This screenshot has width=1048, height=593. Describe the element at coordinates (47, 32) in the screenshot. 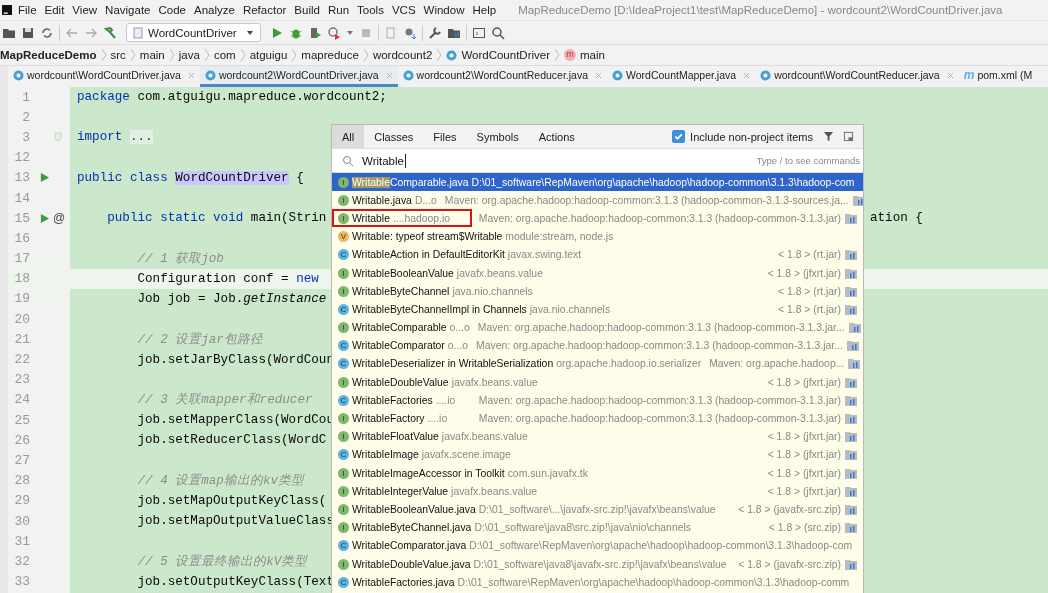

I see `sync-icon` at that location.